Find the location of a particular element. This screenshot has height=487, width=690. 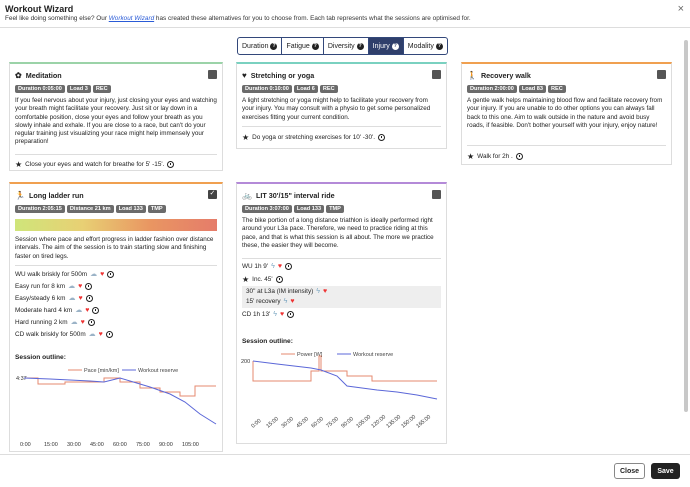

power-series-line is located at coordinates (344, 368).